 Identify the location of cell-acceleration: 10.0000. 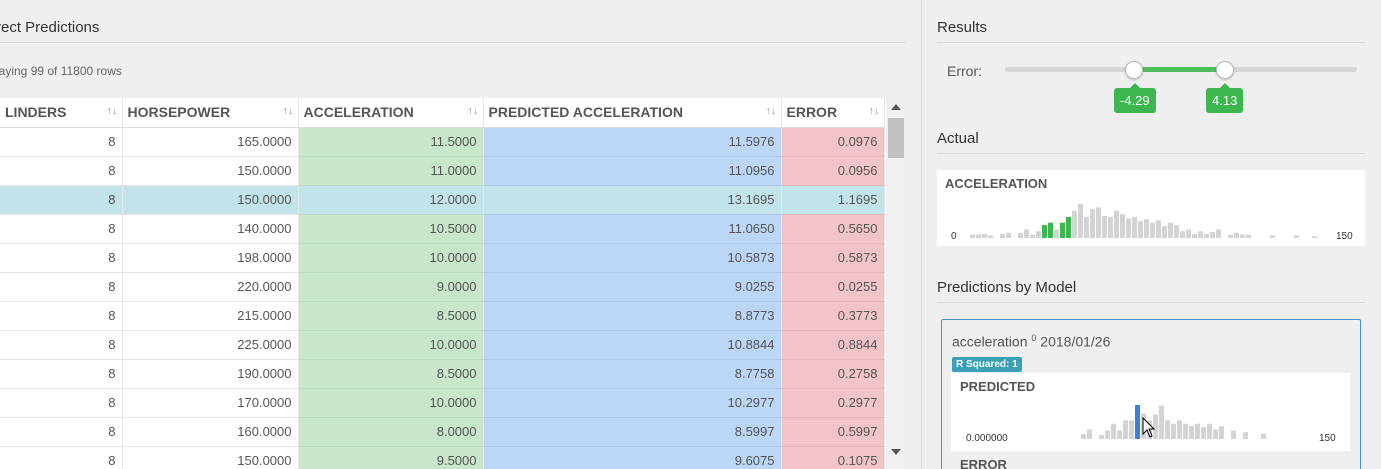
(391, 258).